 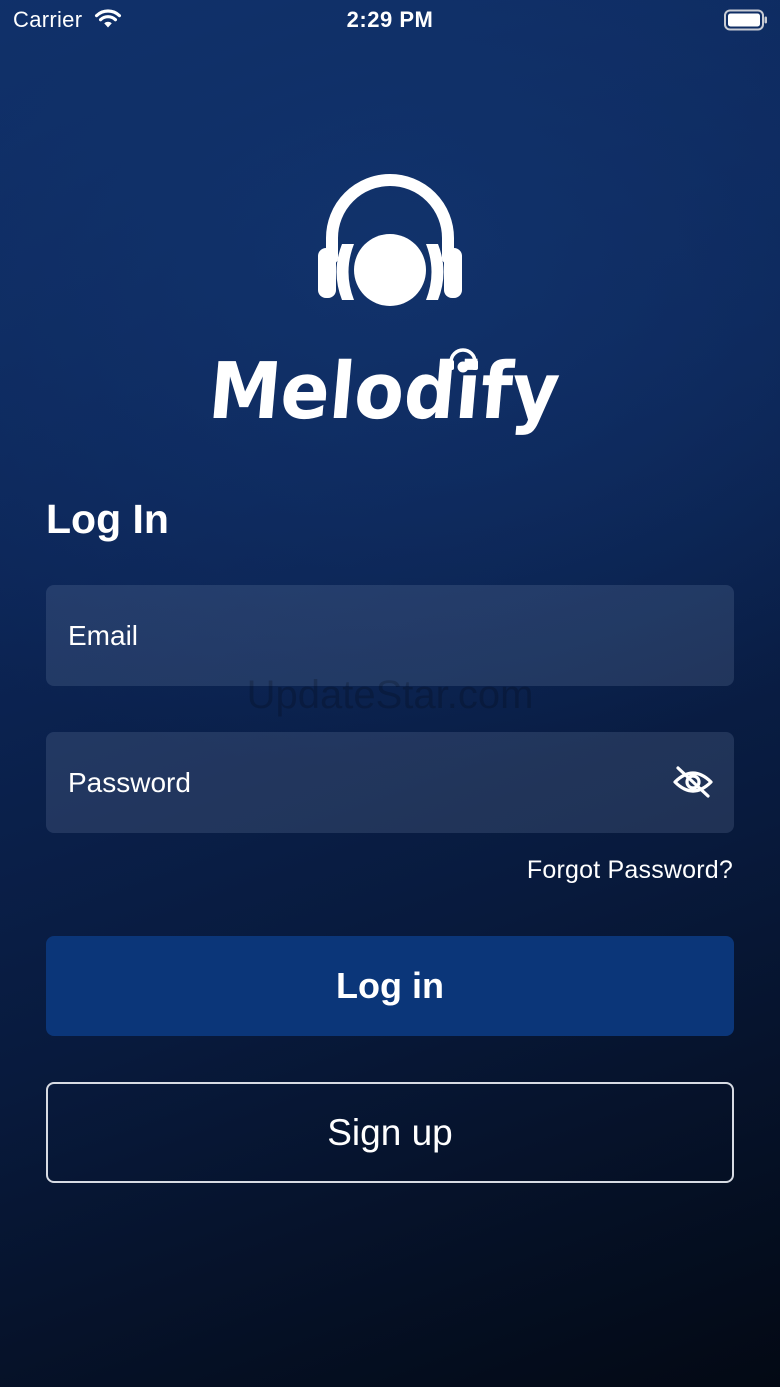 I want to click on app-name-logo: Melodify, so click(x=384, y=391).